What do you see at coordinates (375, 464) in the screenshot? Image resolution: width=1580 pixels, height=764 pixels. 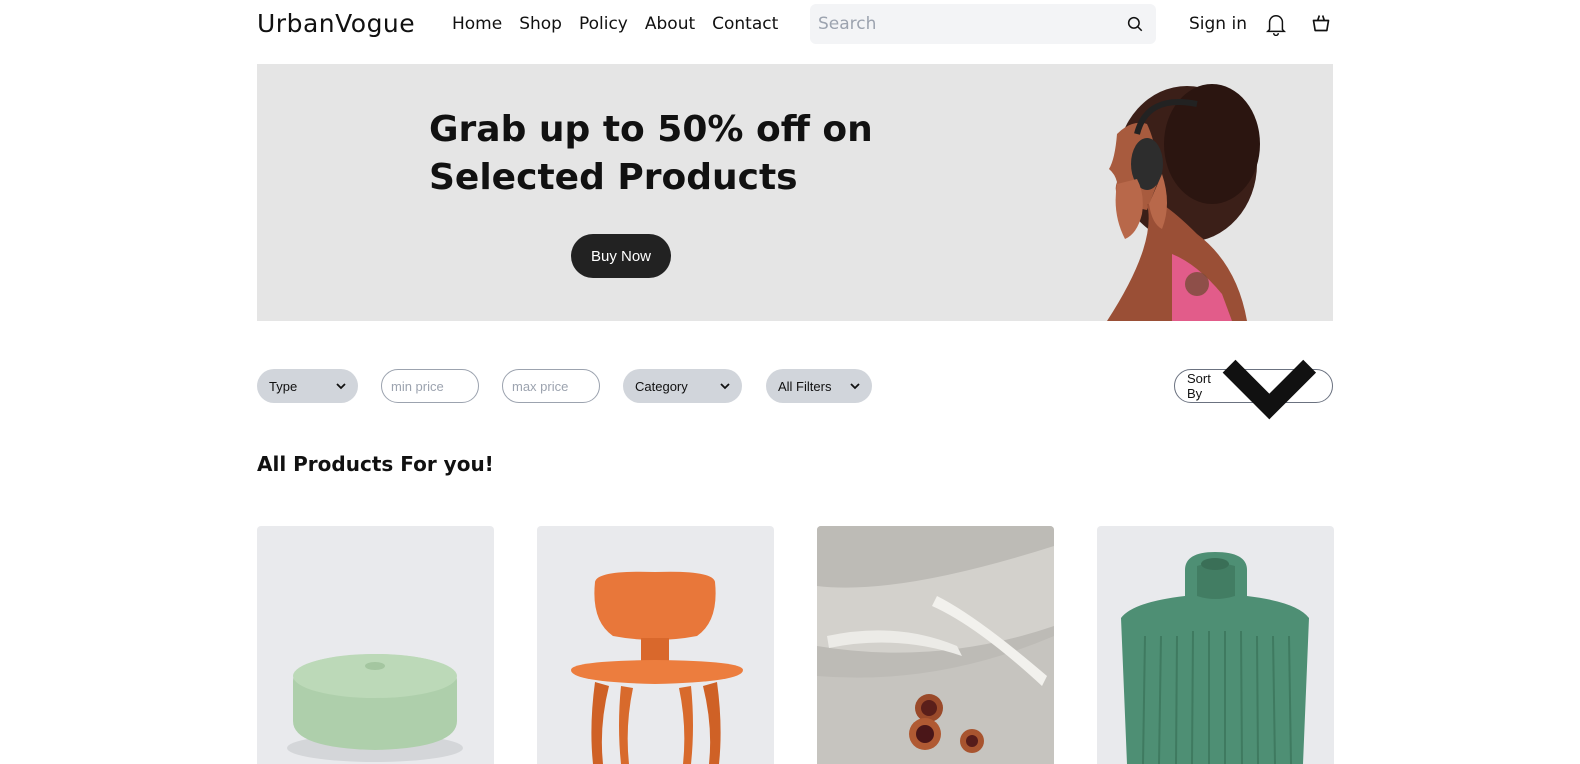 I see `section-title: All Products For you!` at bounding box center [375, 464].